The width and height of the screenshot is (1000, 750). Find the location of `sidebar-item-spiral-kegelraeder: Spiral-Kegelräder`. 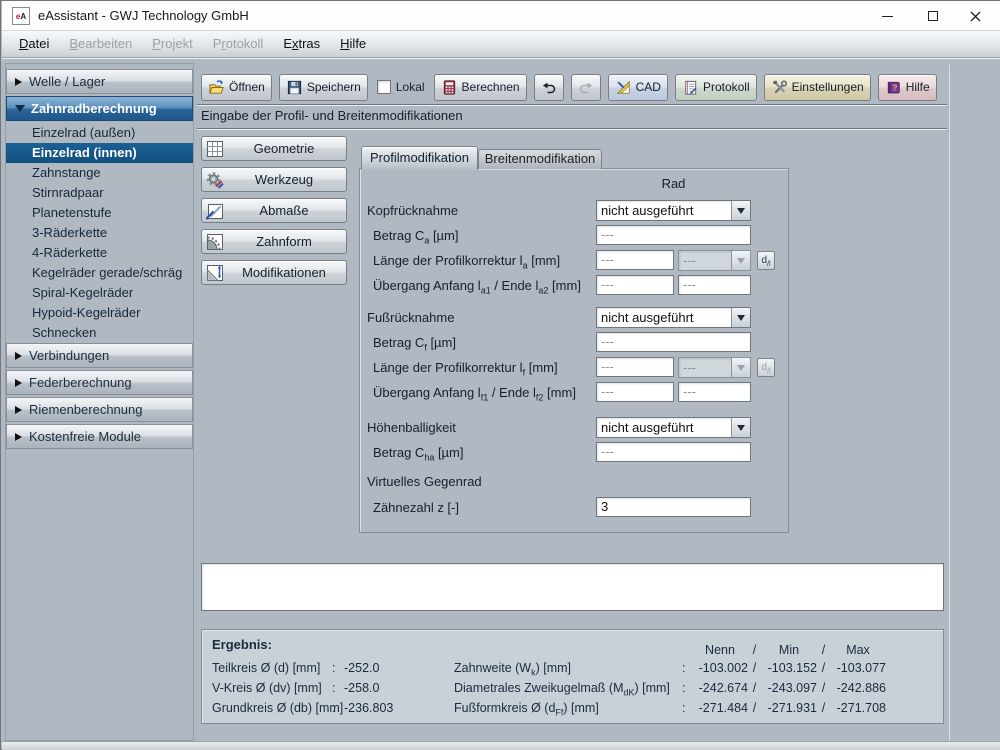

sidebar-item-spiral-kegelraeder: Spiral-Kegelräder is located at coordinates (99, 293).